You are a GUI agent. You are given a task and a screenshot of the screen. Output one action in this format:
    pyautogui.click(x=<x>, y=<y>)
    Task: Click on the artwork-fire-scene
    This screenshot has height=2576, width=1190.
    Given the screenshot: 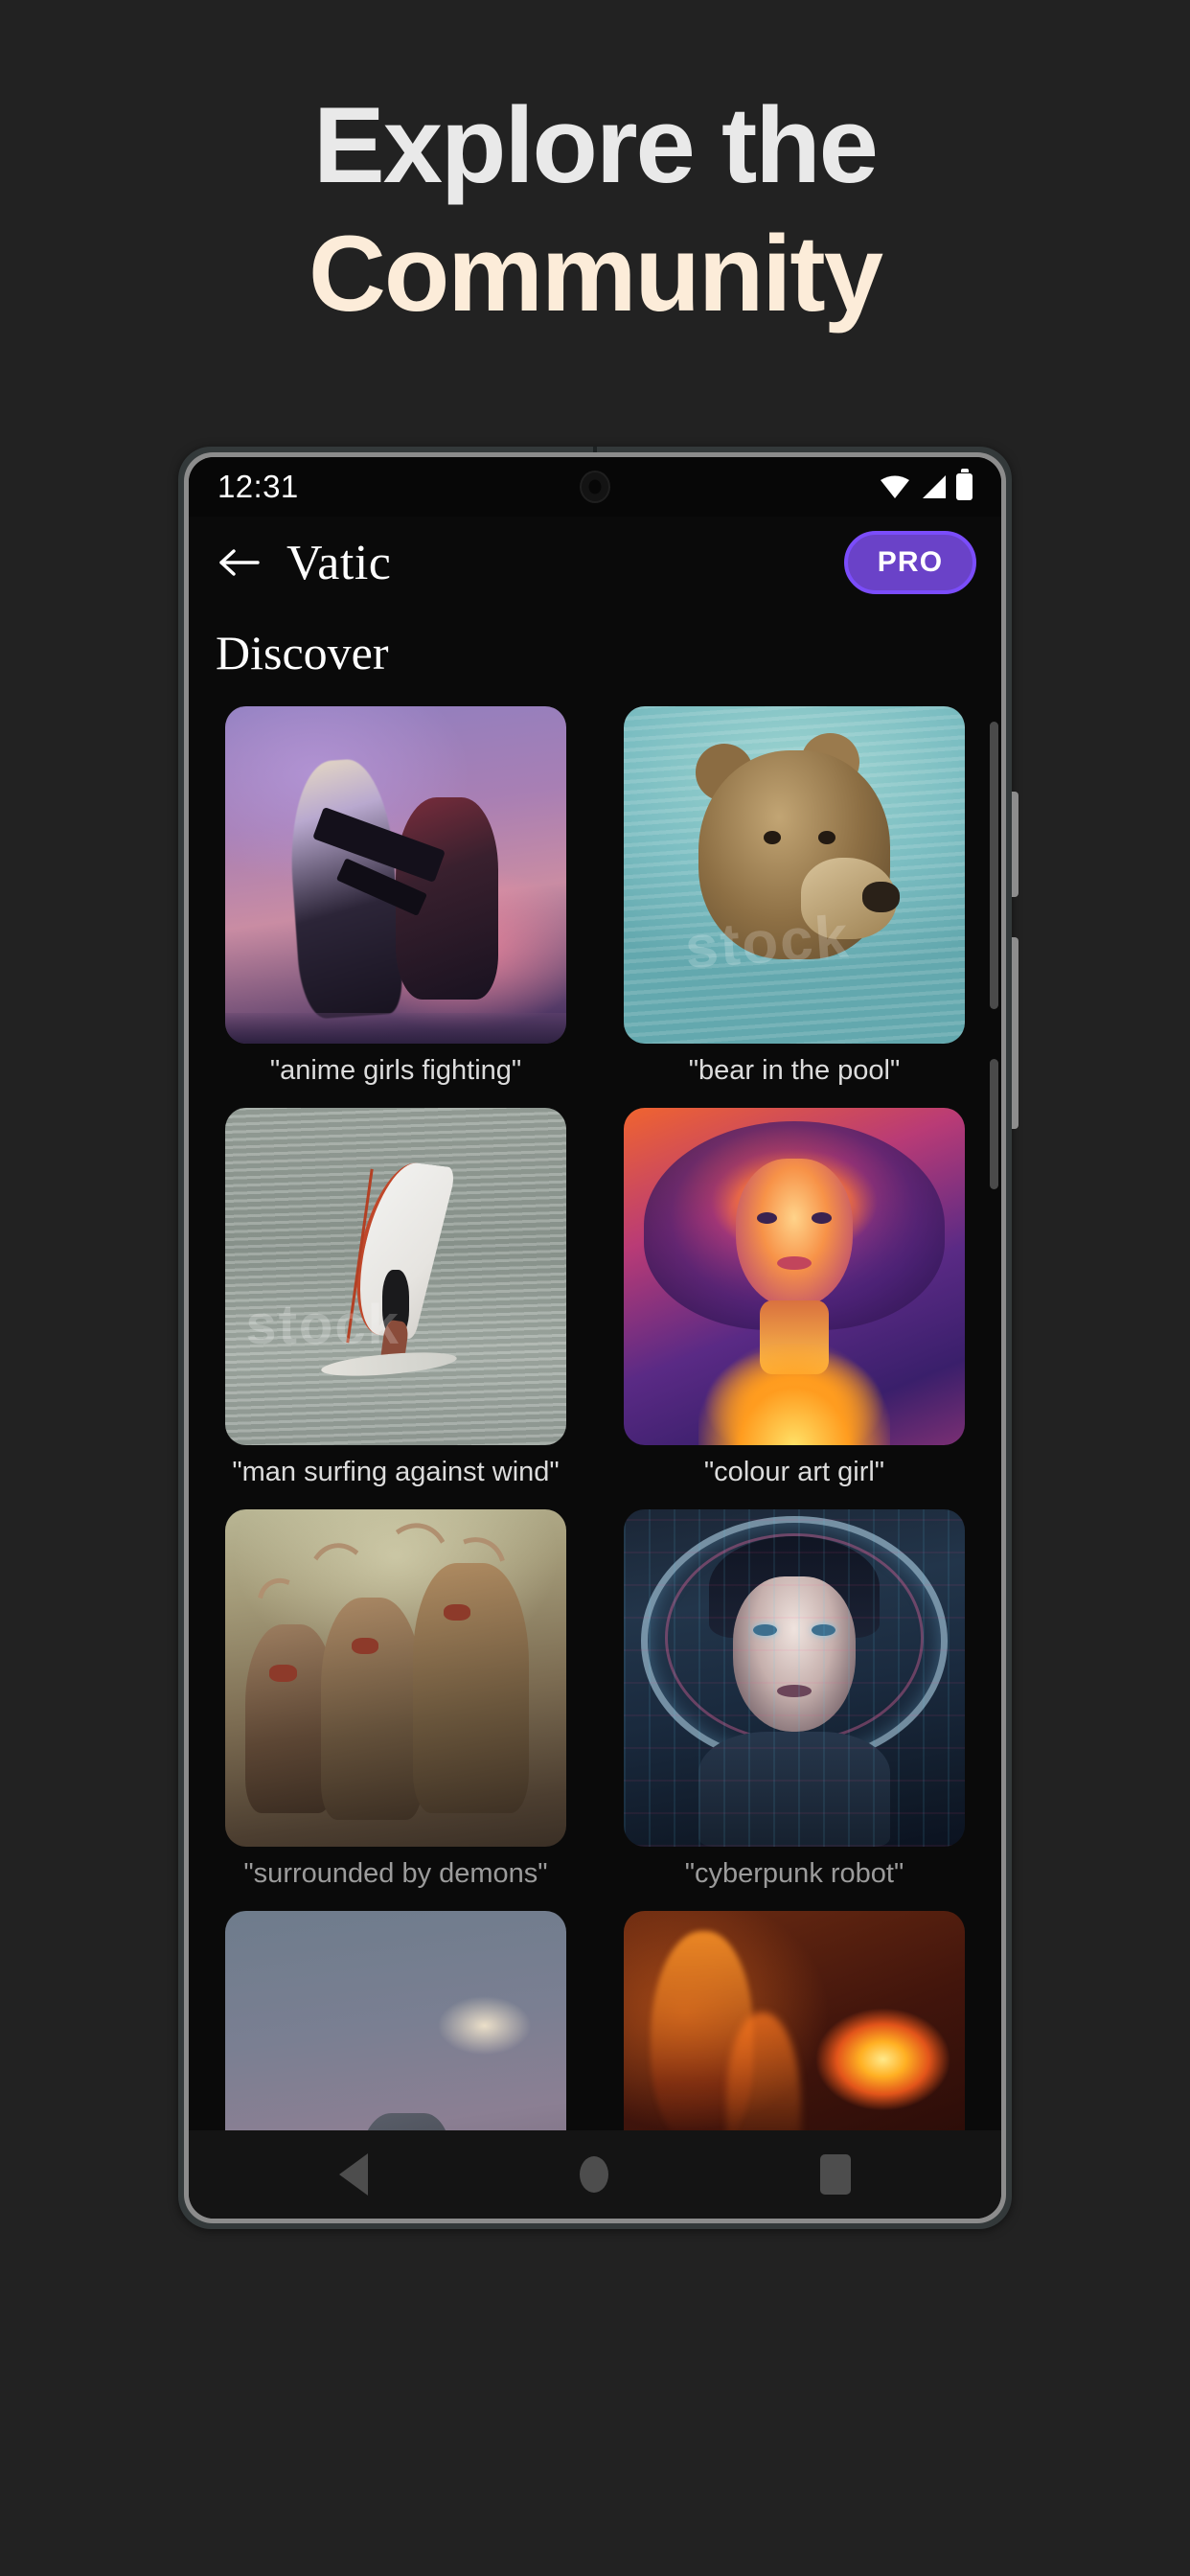 What is the action you would take?
    pyautogui.click(x=795, y=2020)
    